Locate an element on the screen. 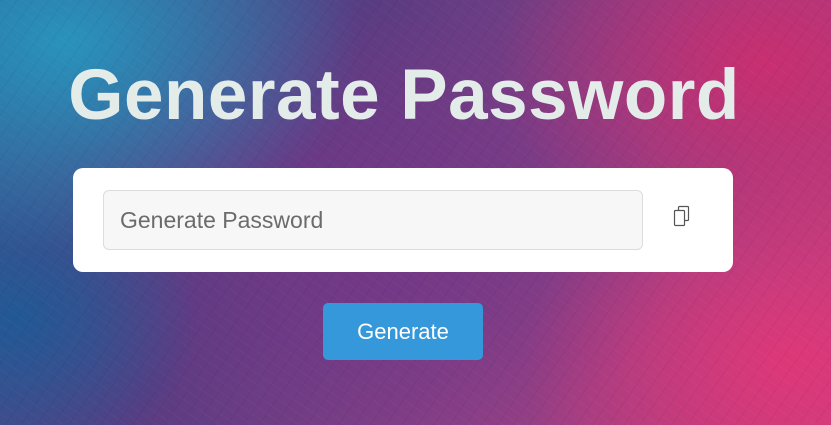 The image size is (831, 425). copy-icon is located at coordinates (681, 216).